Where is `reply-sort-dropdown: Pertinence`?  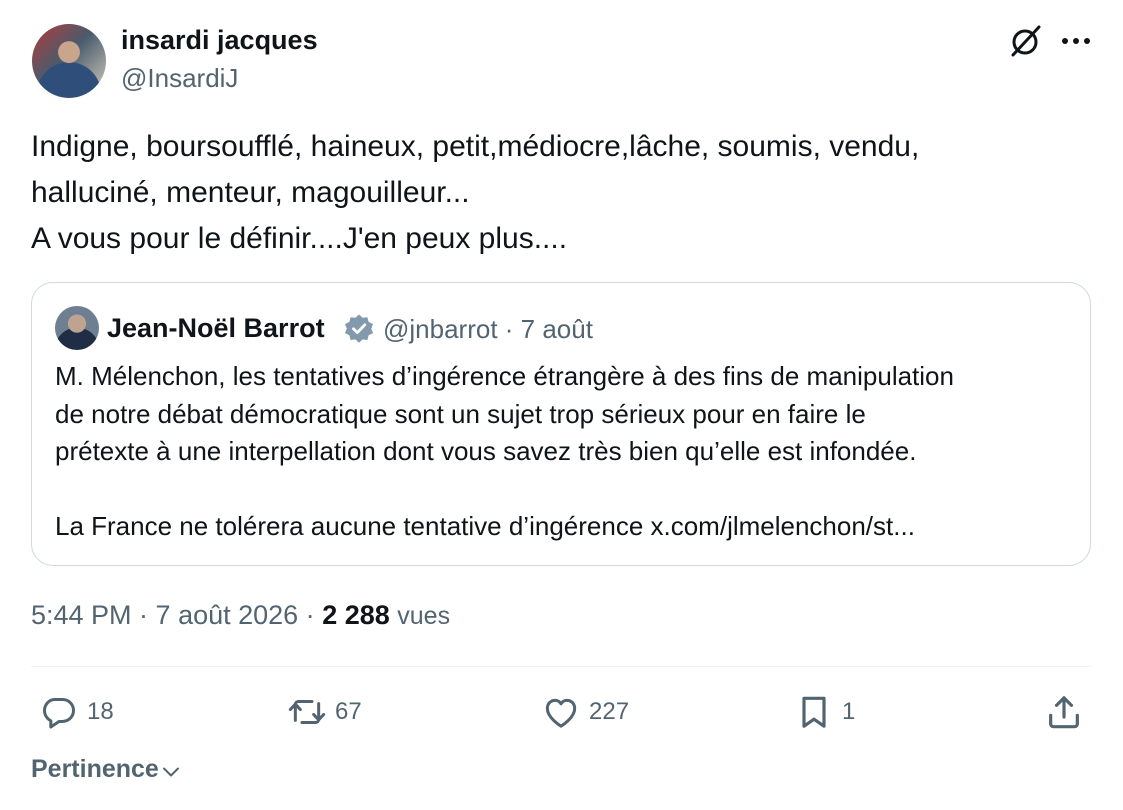
reply-sort-dropdown: Pertinence is located at coordinates (106, 769).